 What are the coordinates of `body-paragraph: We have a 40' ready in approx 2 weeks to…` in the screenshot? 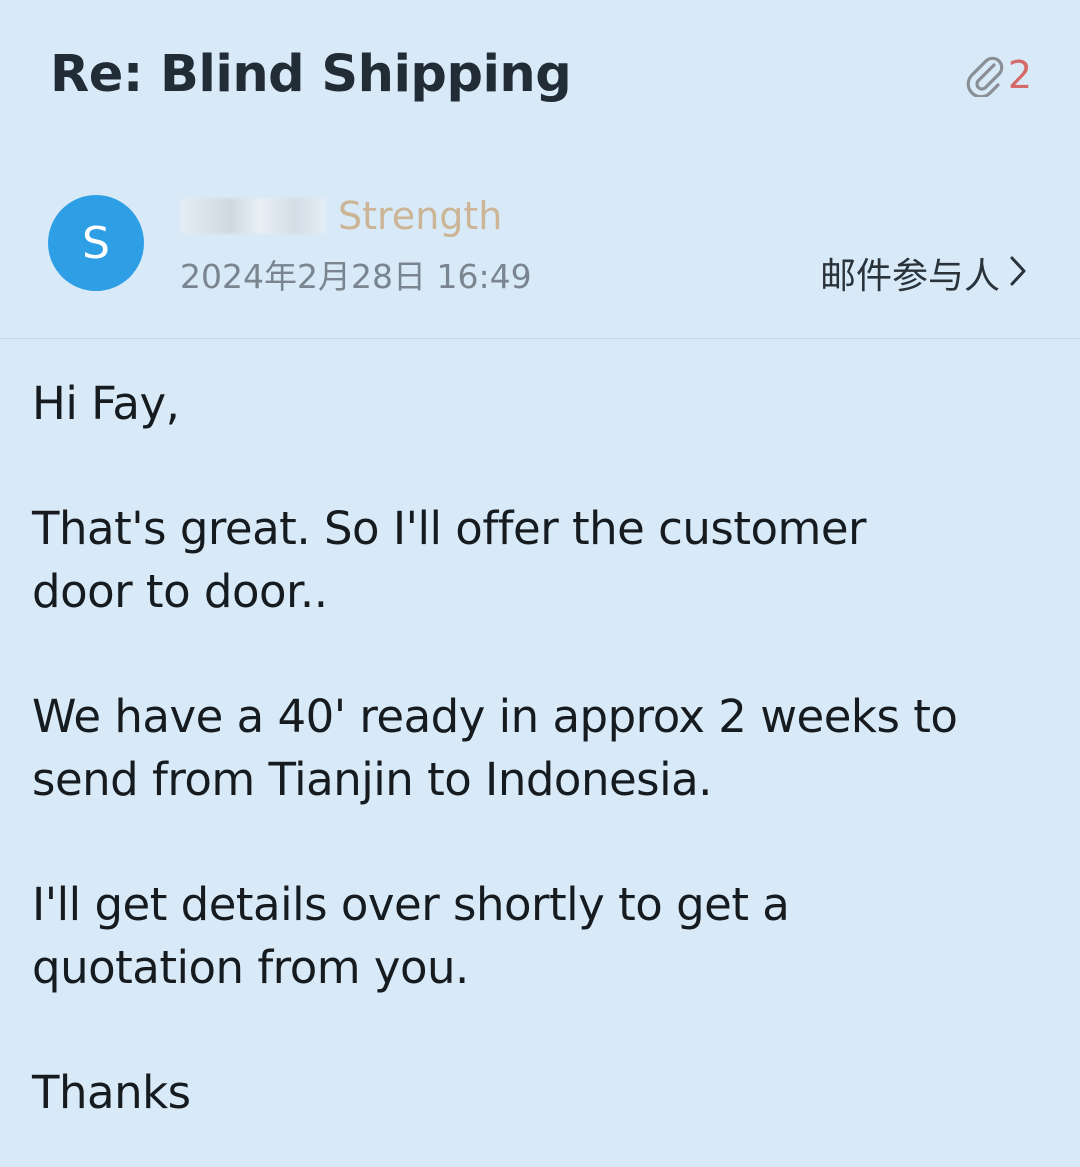 It's located at (495, 748).